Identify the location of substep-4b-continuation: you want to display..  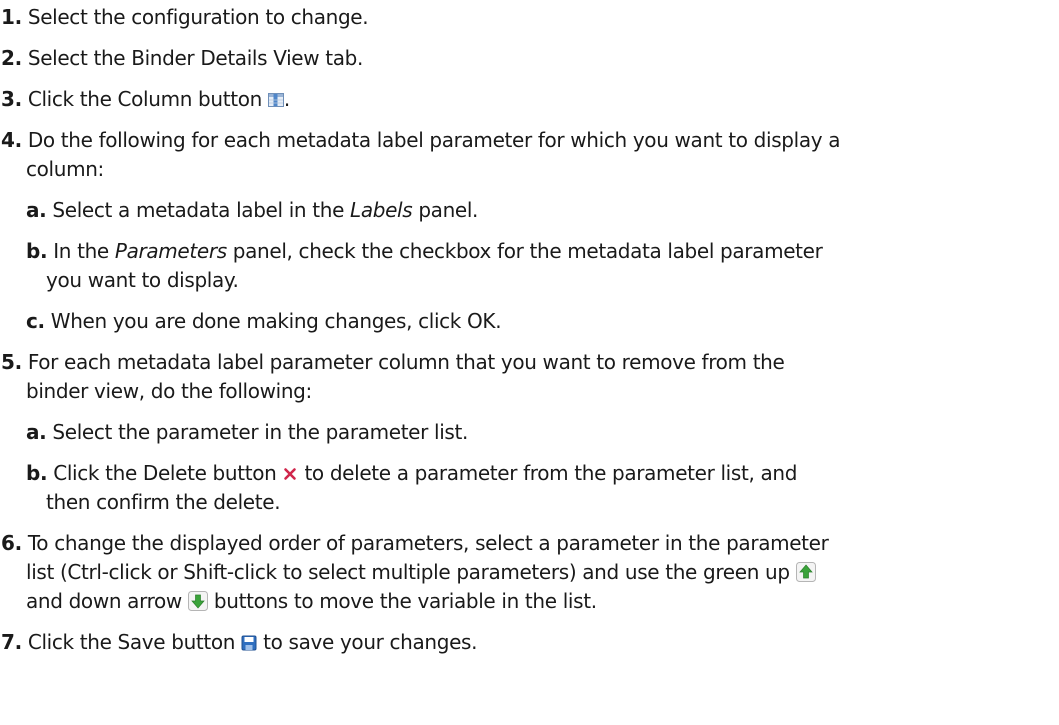
(142, 280).